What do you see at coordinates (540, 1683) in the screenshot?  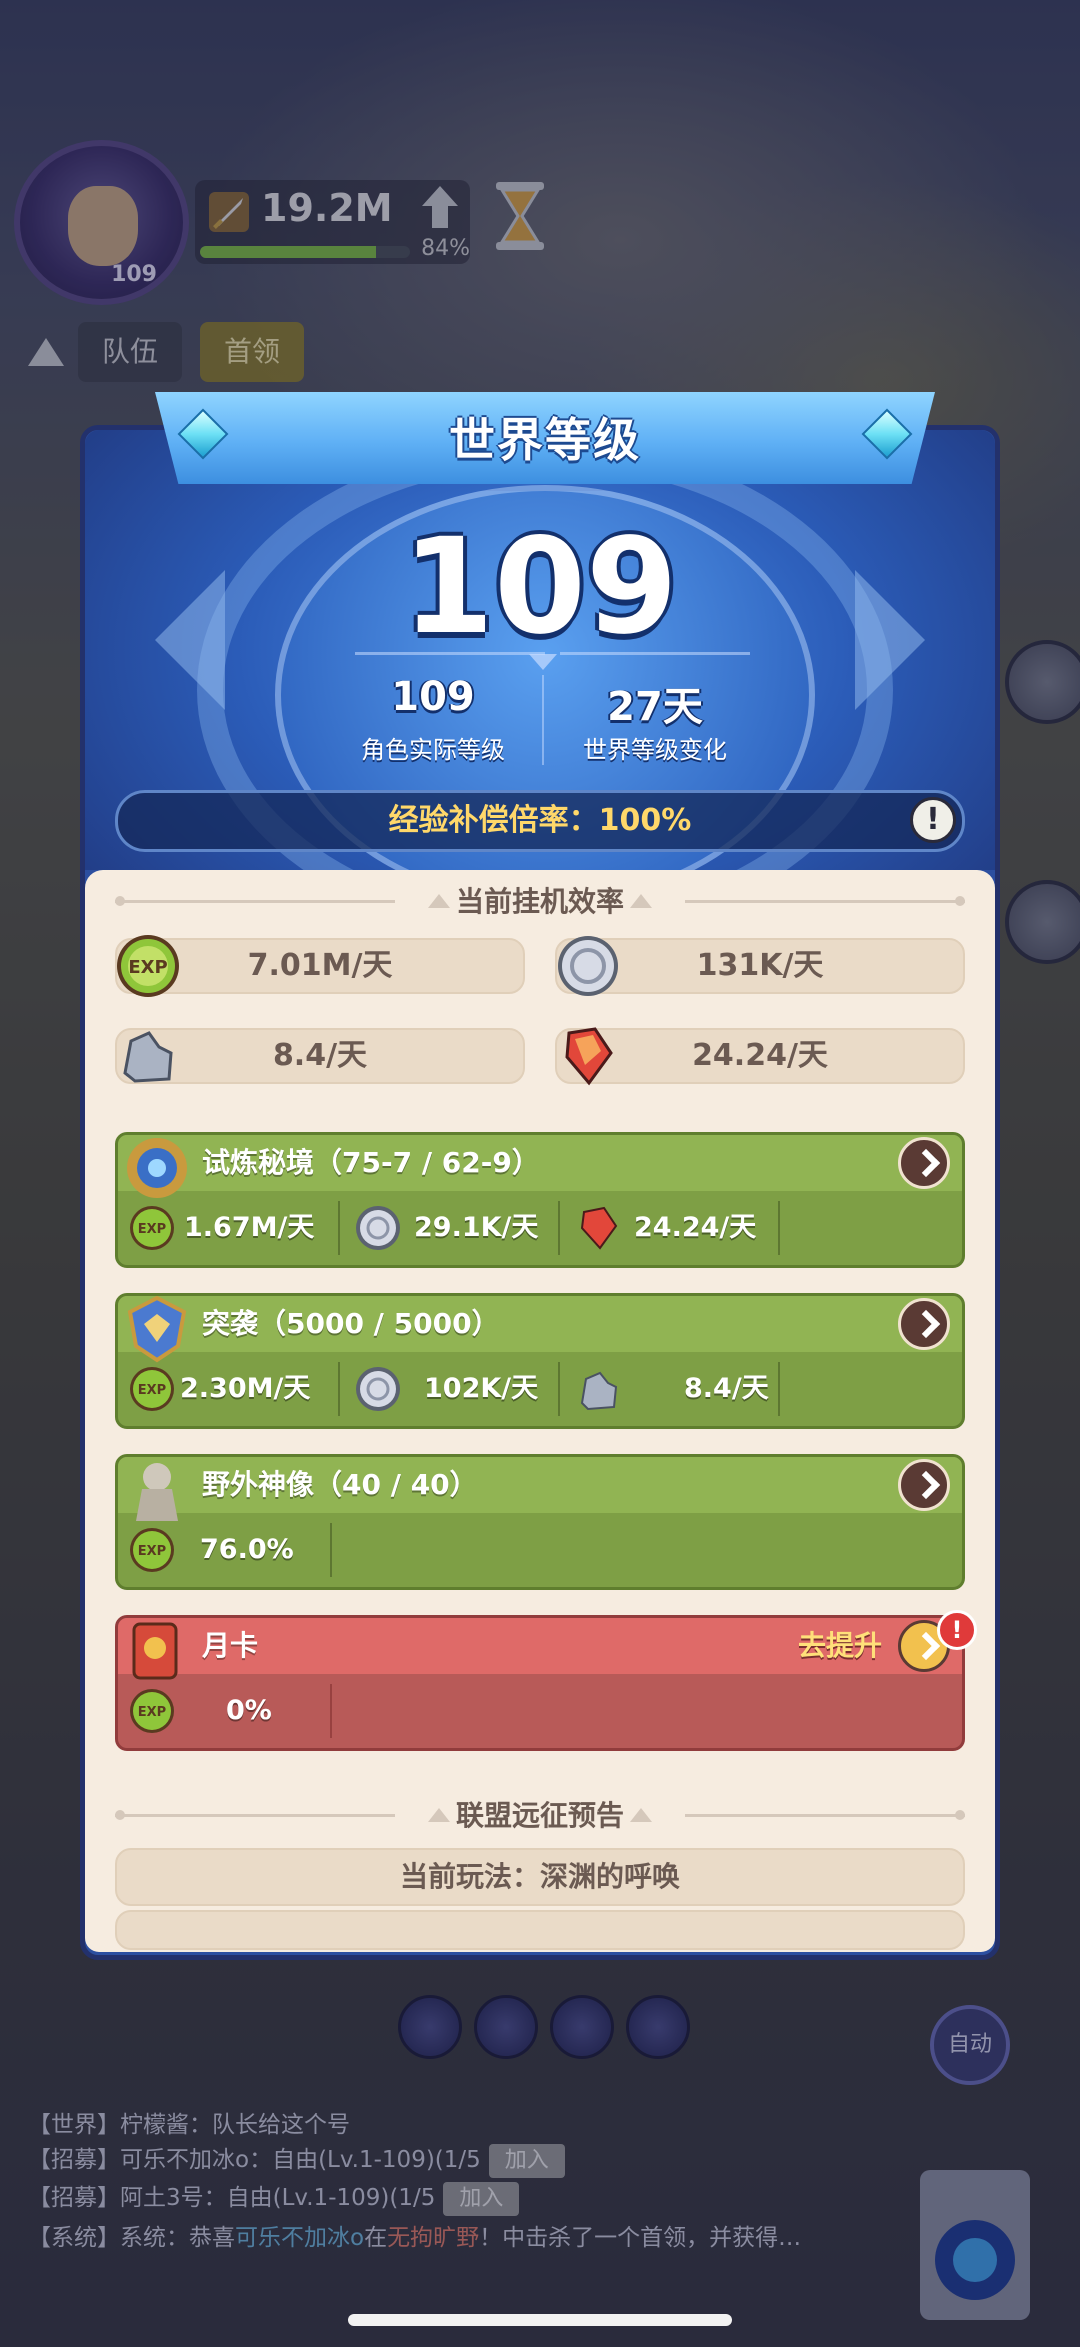 I see `source-card-monthly: 月卡 去提升 EXP 0%` at bounding box center [540, 1683].